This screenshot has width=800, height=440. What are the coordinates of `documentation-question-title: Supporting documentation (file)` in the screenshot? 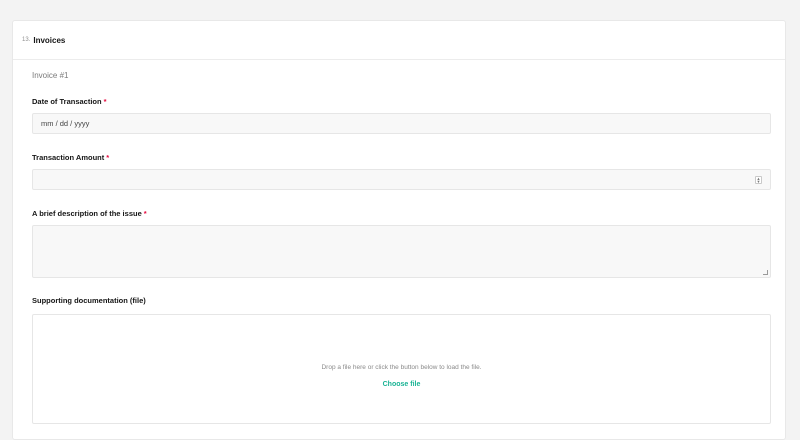 It's located at (400, 301).